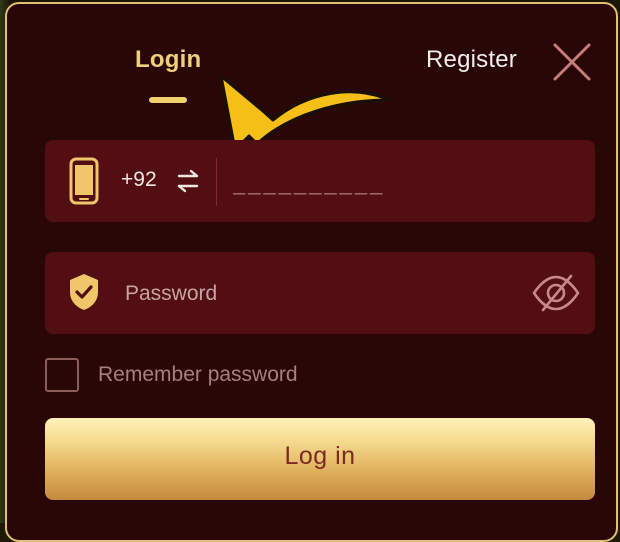  What do you see at coordinates (139, 180) in the screenshot?
I see `country-code: +92` at bounding box center [139, 180].